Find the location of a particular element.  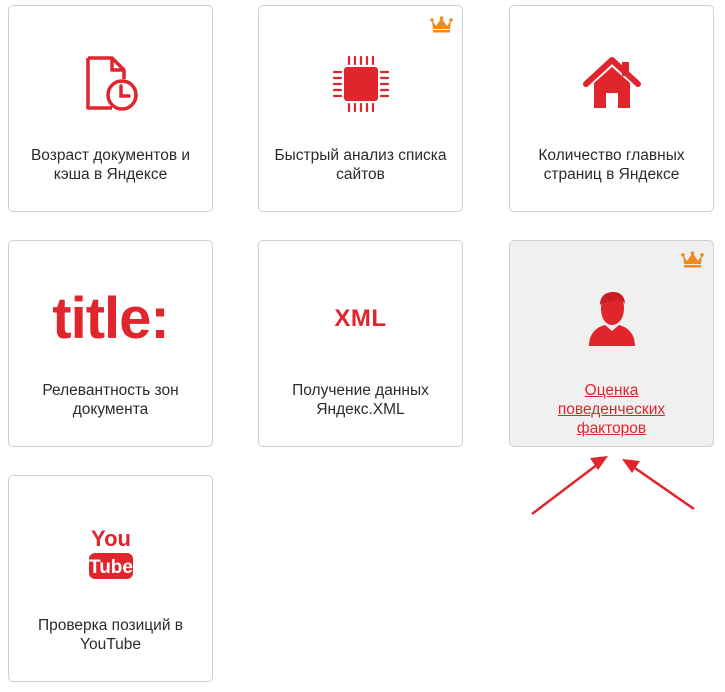

tile-document-age: Возраст документов и кэша в Яндексе is located at coordinates (110, 108).